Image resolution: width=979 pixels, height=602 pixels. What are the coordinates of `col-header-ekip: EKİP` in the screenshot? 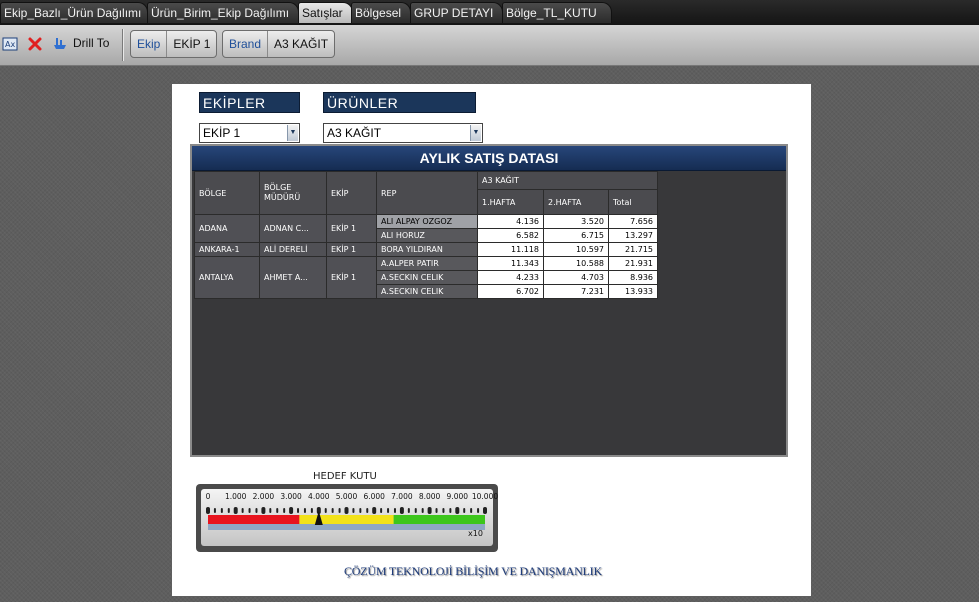 It's located at (351, 193).